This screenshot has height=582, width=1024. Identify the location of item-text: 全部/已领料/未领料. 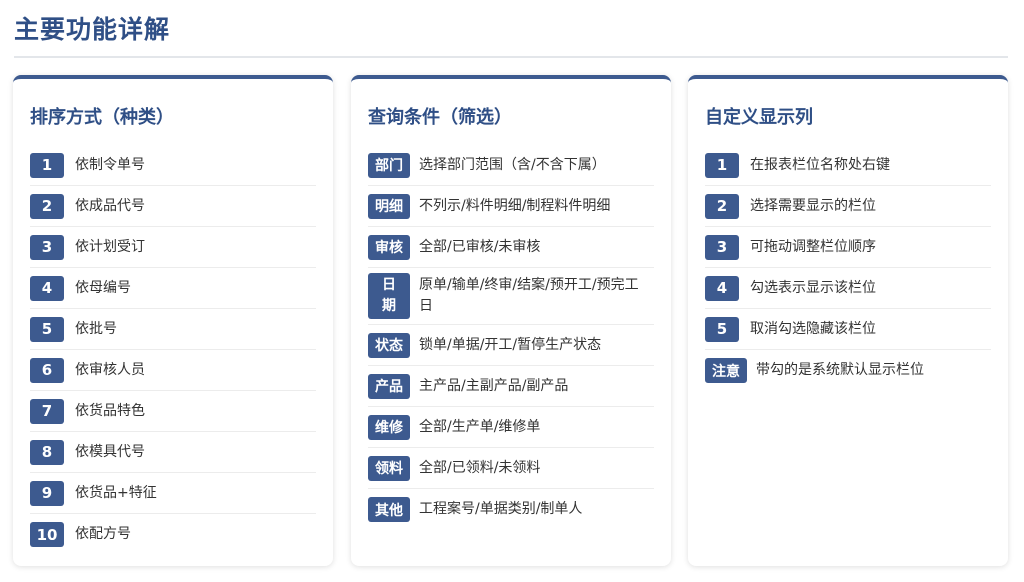
(480, 467).